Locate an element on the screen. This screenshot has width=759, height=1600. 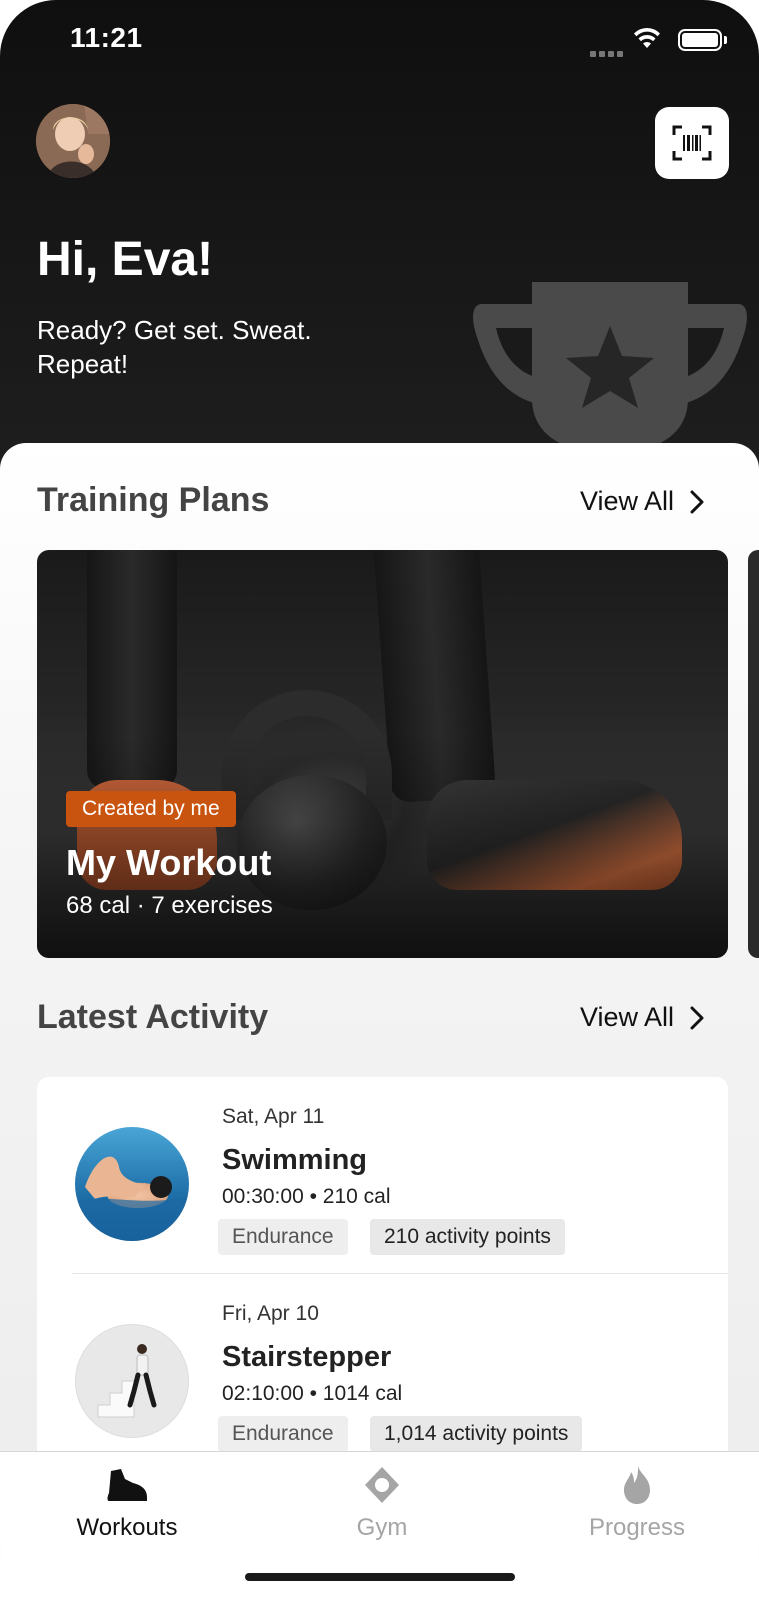
plan-title: My Workout is located at coordinates (169, 862).